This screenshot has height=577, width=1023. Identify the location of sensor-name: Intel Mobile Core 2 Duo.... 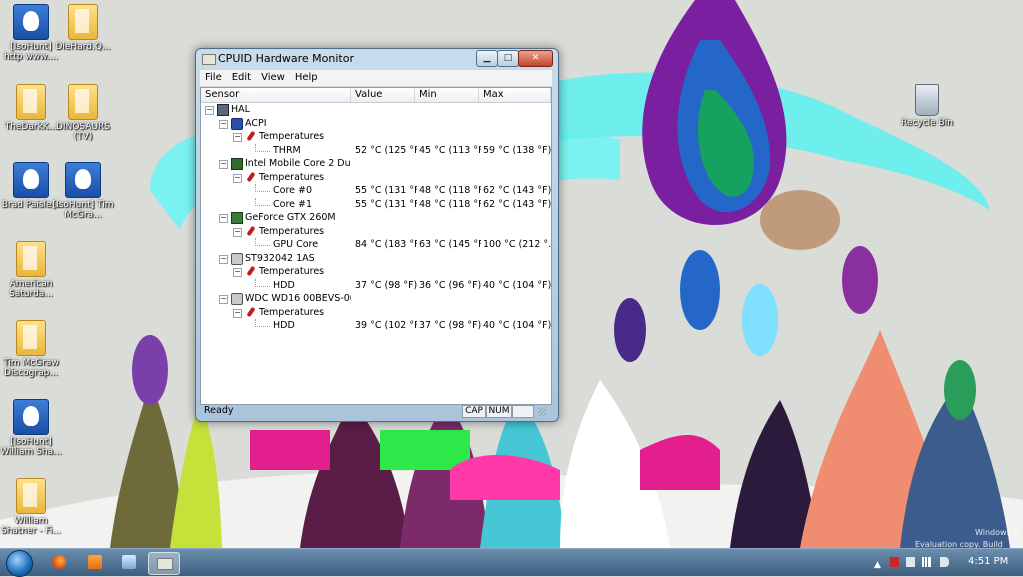
(298, 163).